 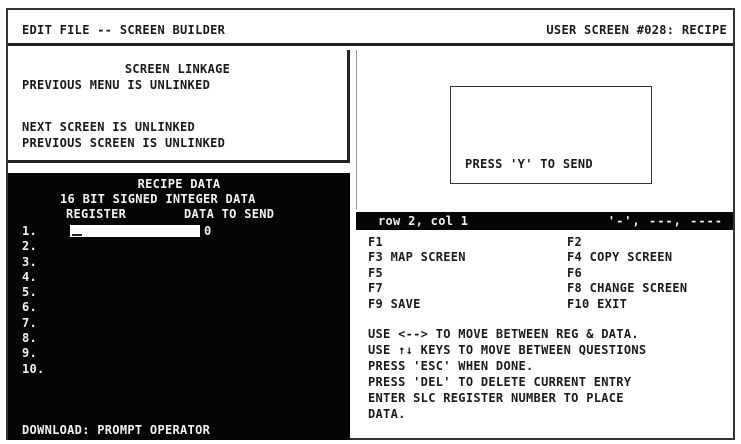 I want to click on row-number: 6., so click(x=30, y=307).